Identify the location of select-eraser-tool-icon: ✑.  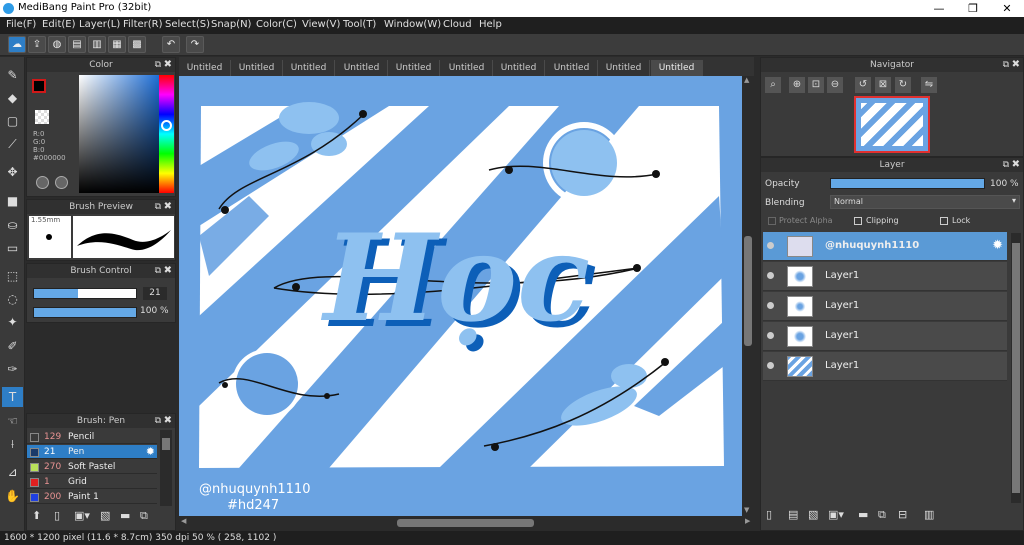
(12, 369).